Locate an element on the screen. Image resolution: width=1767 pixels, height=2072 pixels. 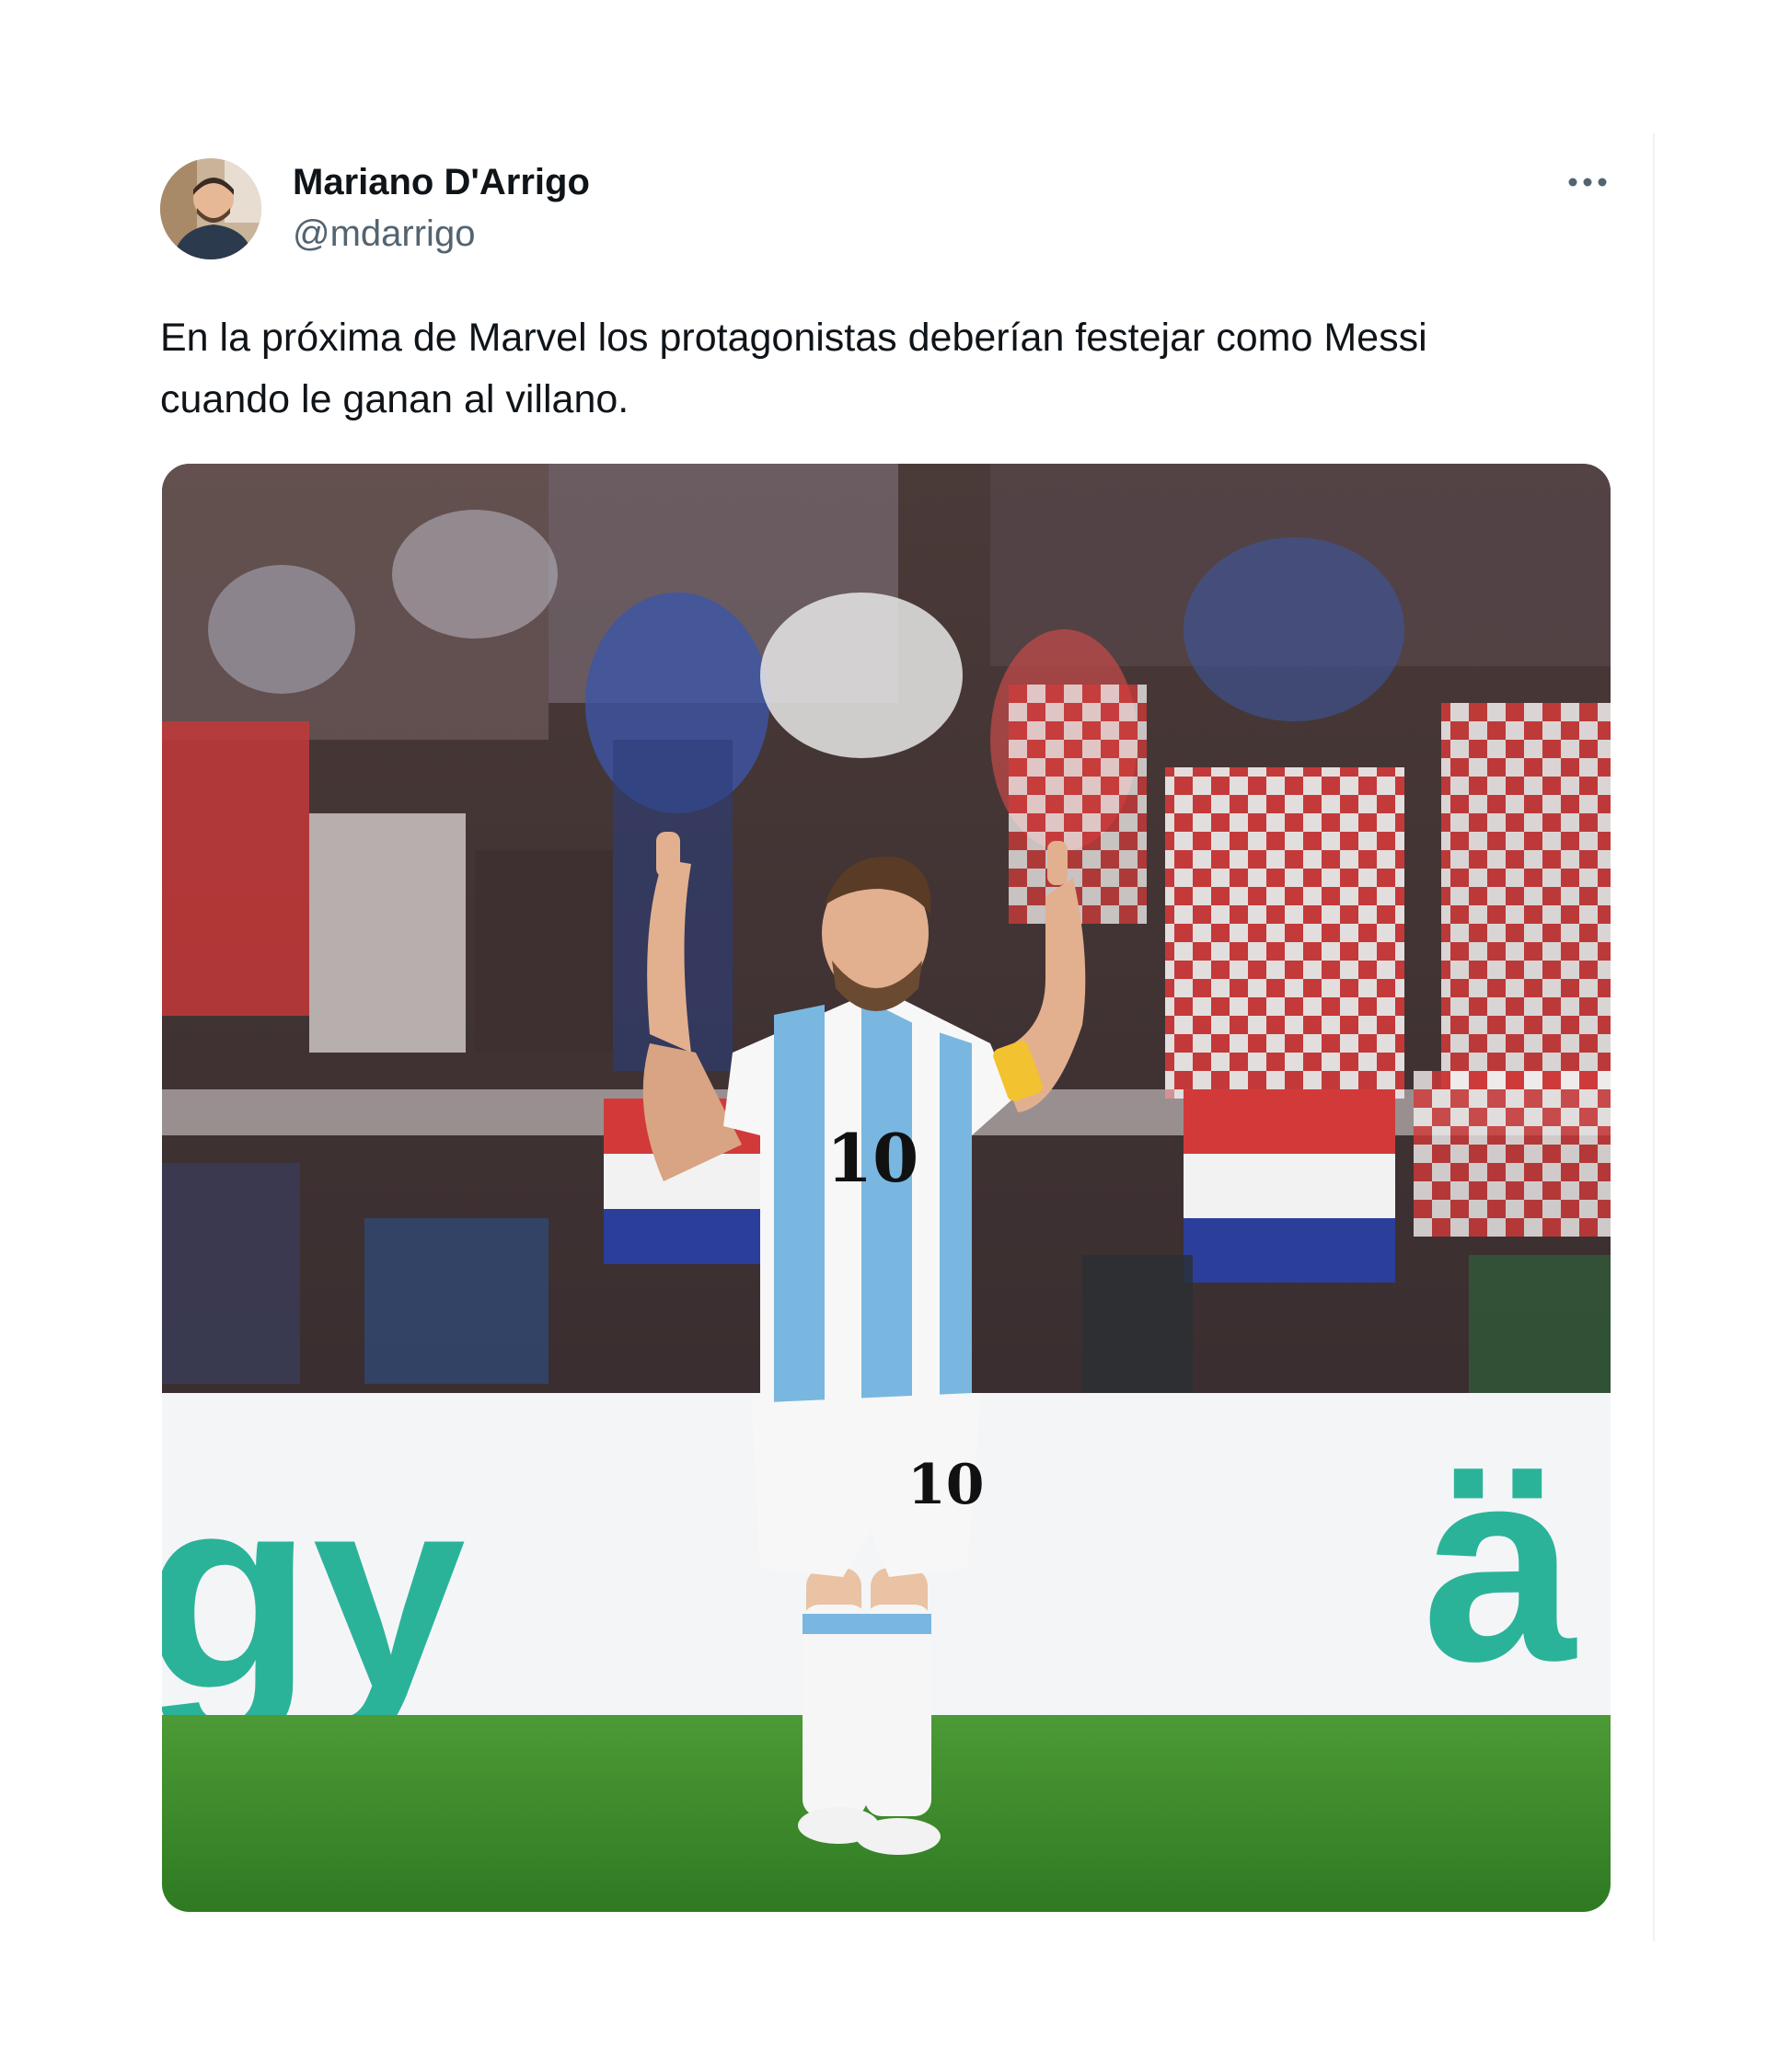
avatar is located at coordinates (210, 208).